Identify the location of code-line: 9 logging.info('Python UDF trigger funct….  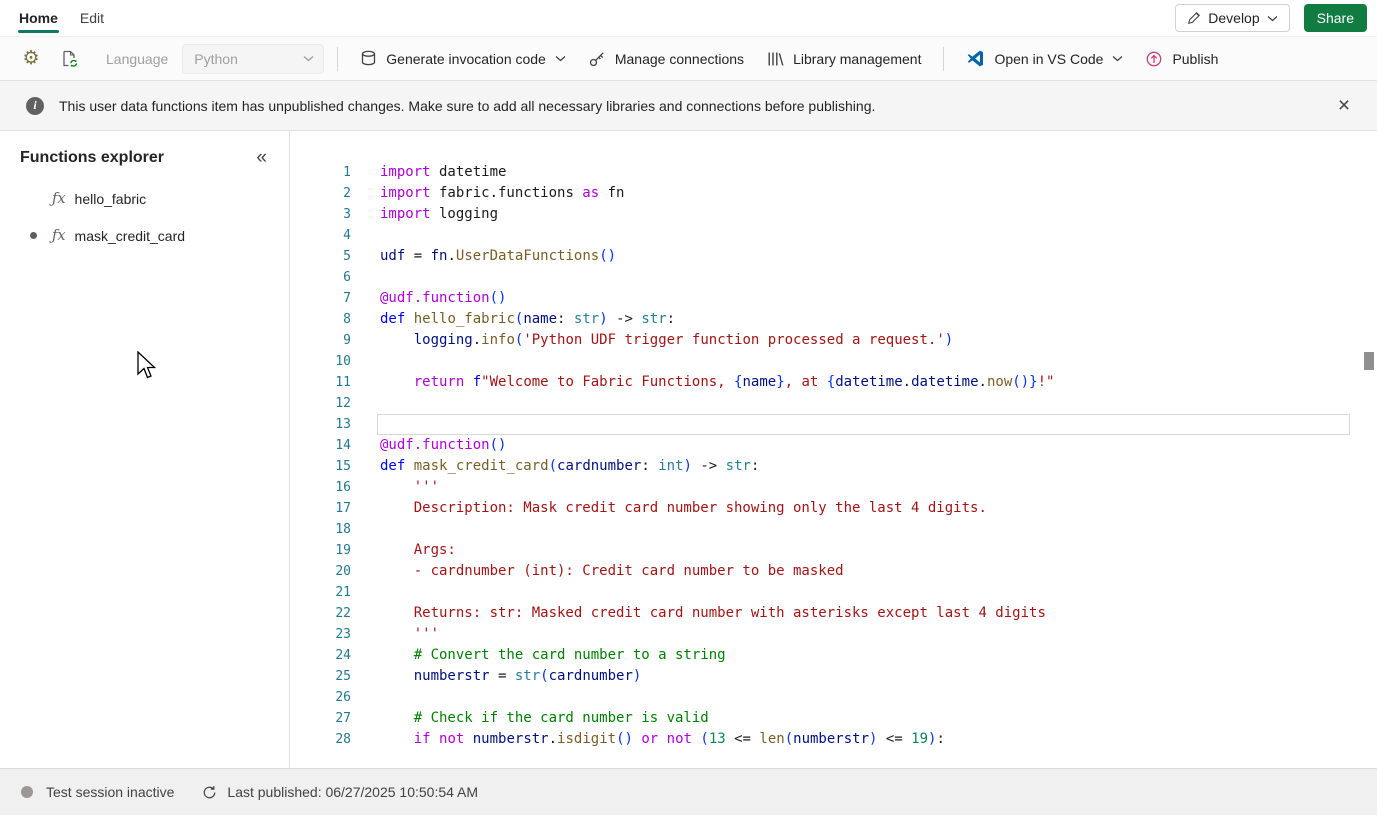
(833, 340).